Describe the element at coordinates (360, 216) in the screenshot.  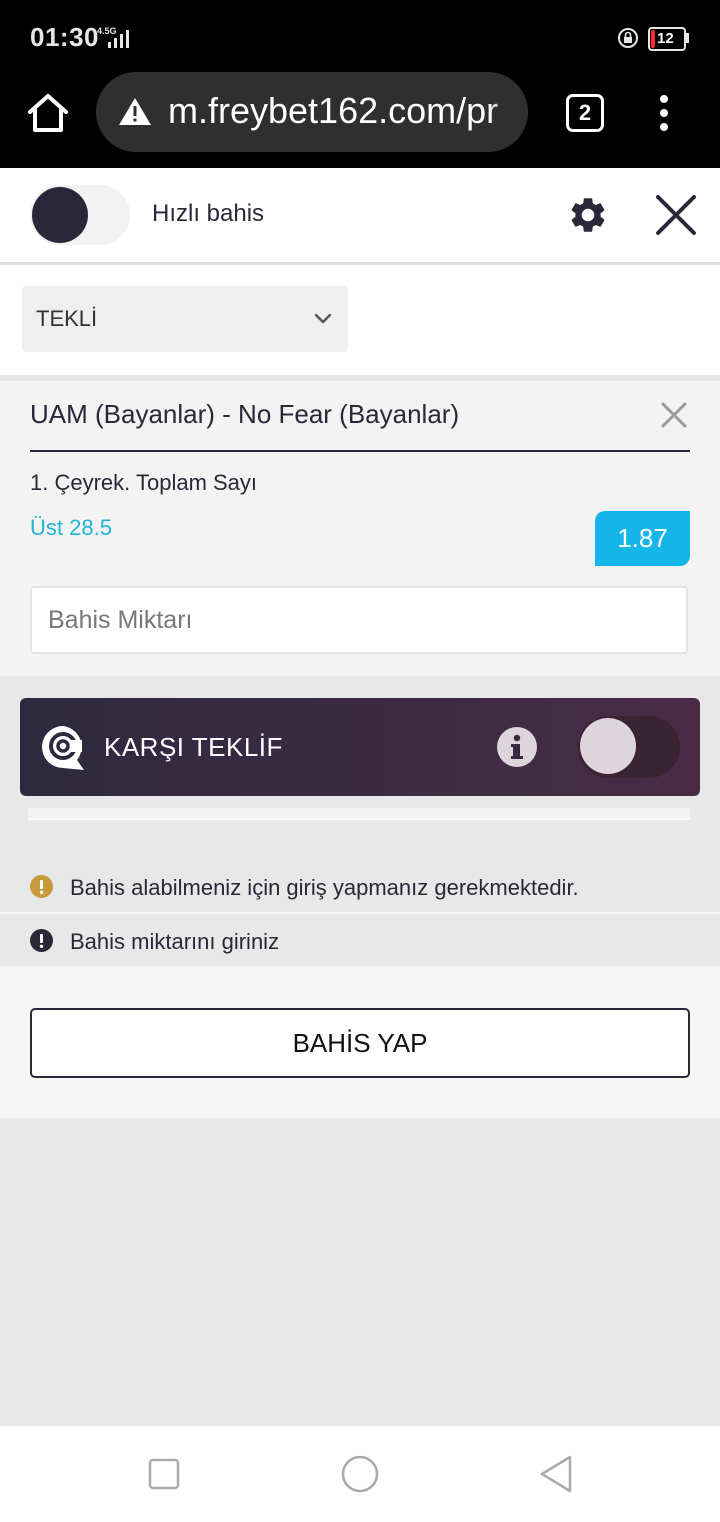
I see `betslip-header: Hızlı bahis` at that location.